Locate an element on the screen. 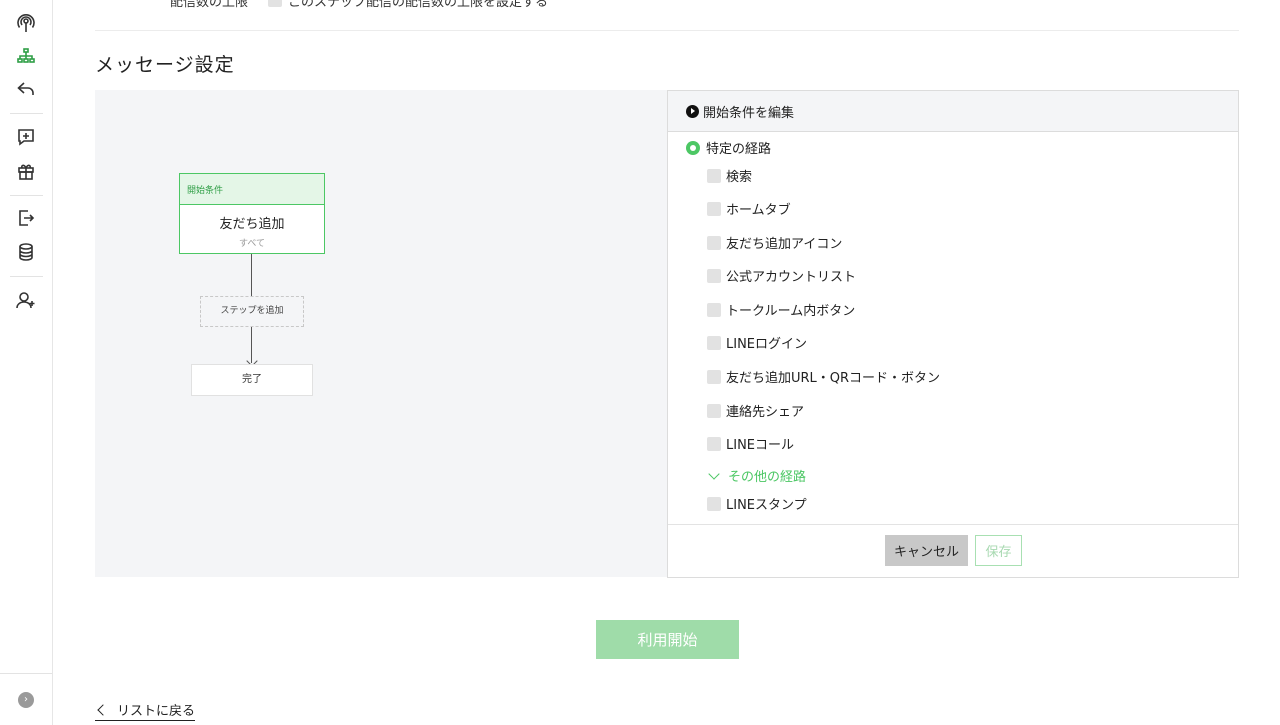  flow-icon is located at coordinates (26, 56).